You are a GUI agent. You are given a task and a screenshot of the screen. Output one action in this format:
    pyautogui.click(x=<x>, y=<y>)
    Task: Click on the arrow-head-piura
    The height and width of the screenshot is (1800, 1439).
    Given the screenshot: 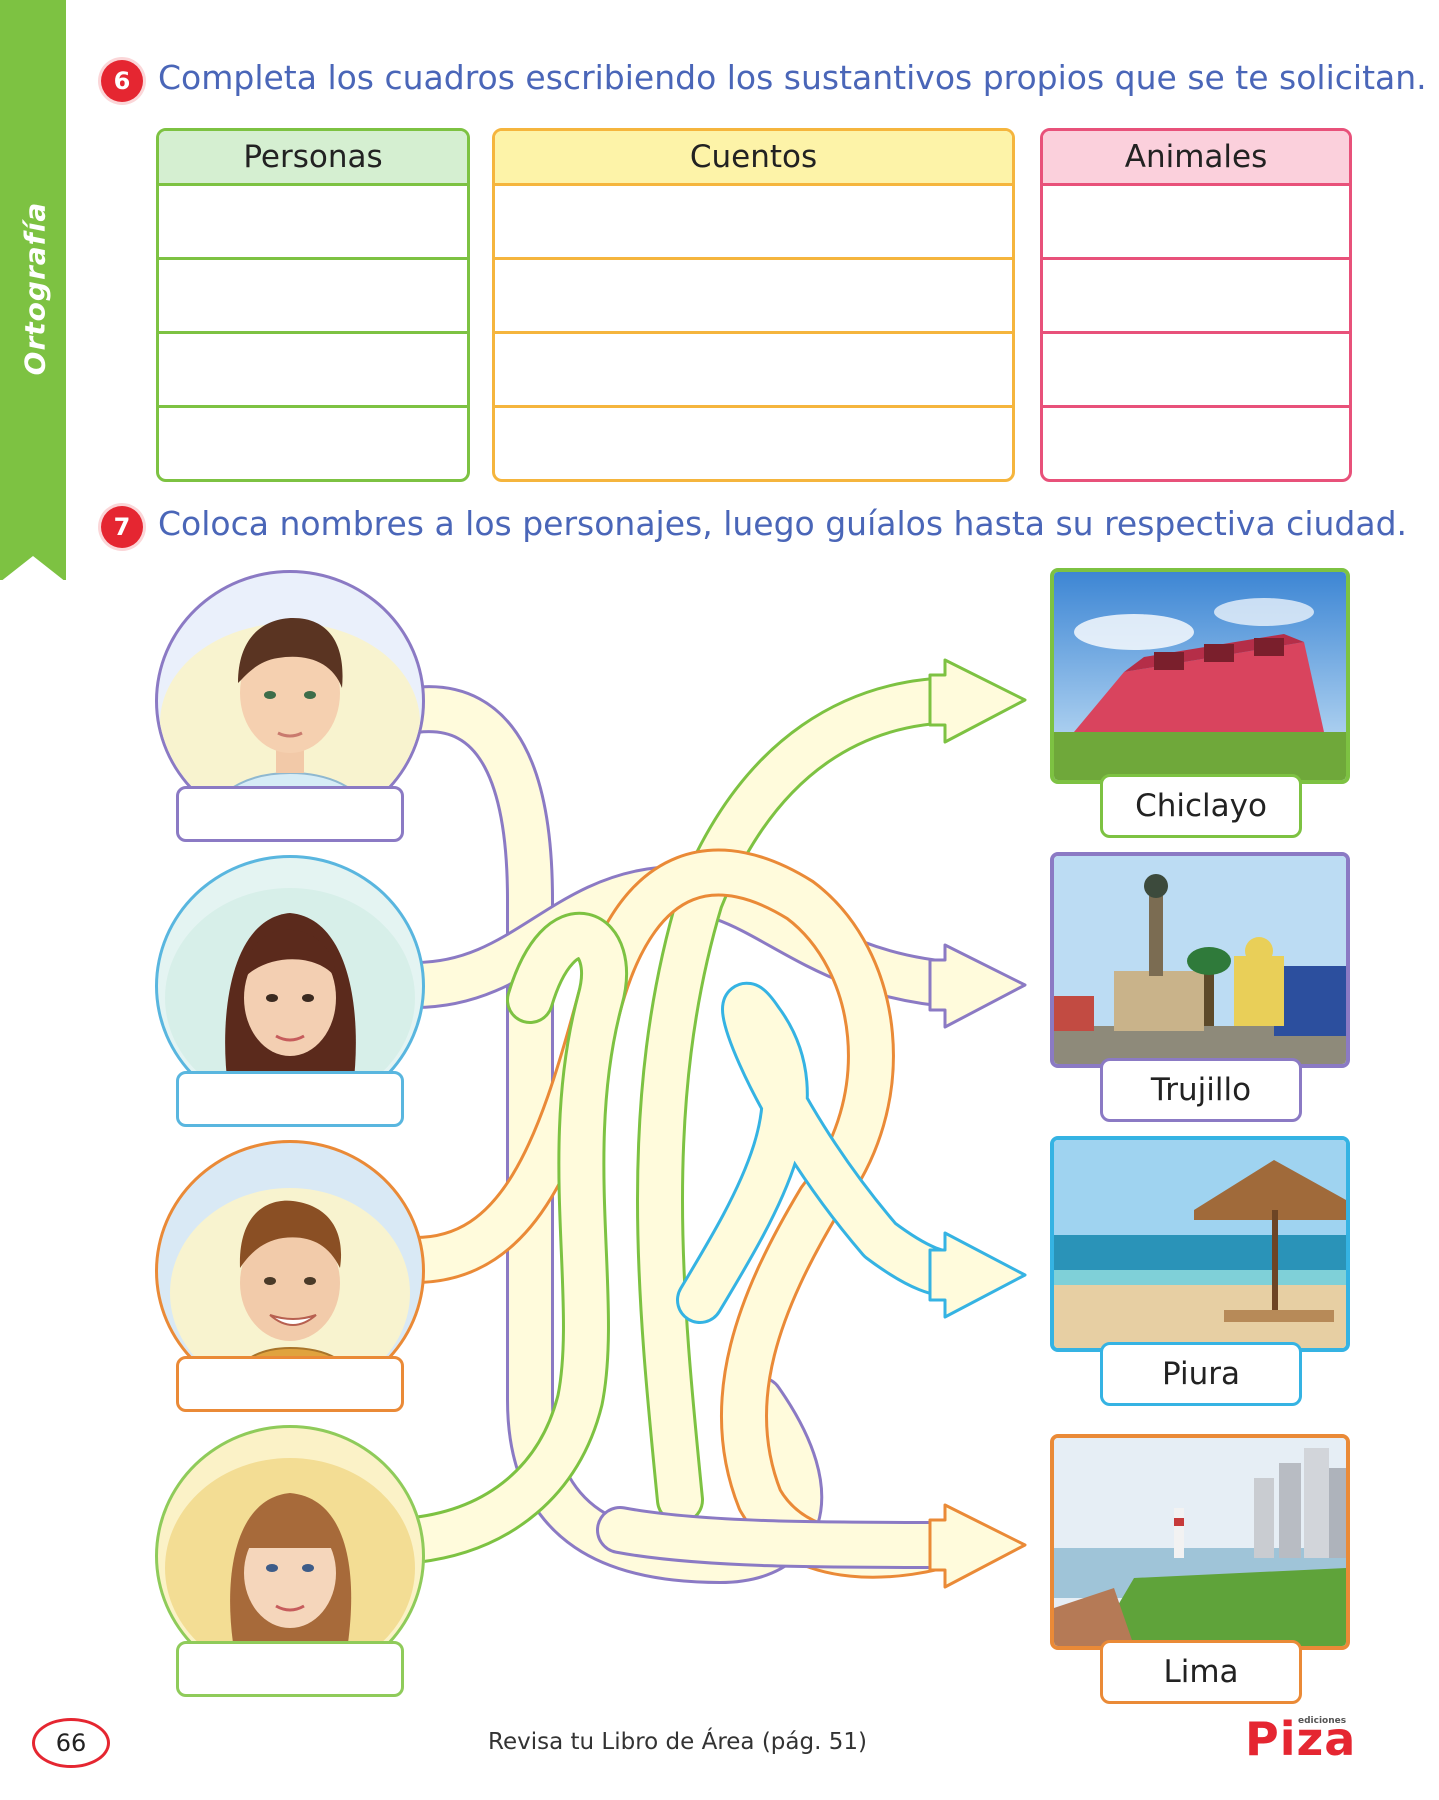 What is the action you would take?
    pyautogui.click(x=977, y=1275)
    